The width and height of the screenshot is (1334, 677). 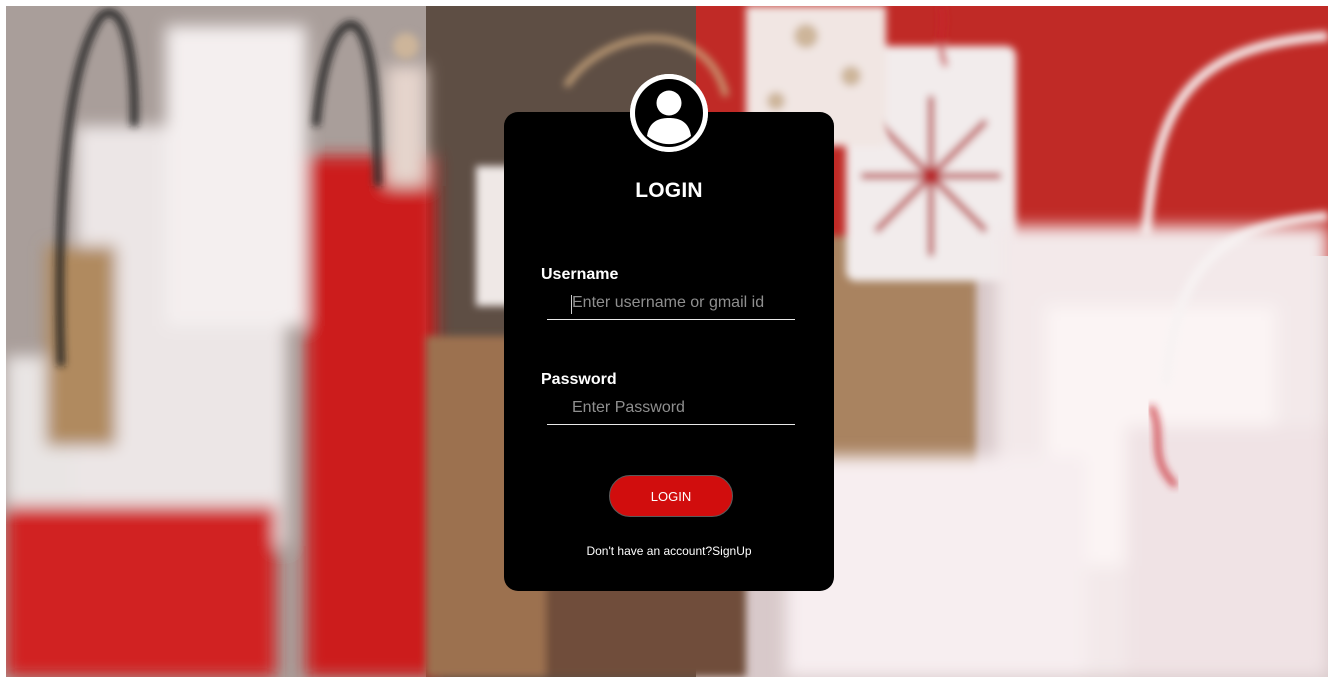 I want to click on signup-link: SignUp, so click(x=731, y=551).